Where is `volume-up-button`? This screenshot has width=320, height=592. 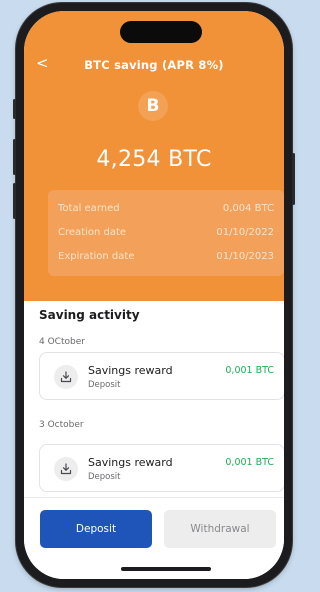
volume-up-button is located at coordinates (14, 157).